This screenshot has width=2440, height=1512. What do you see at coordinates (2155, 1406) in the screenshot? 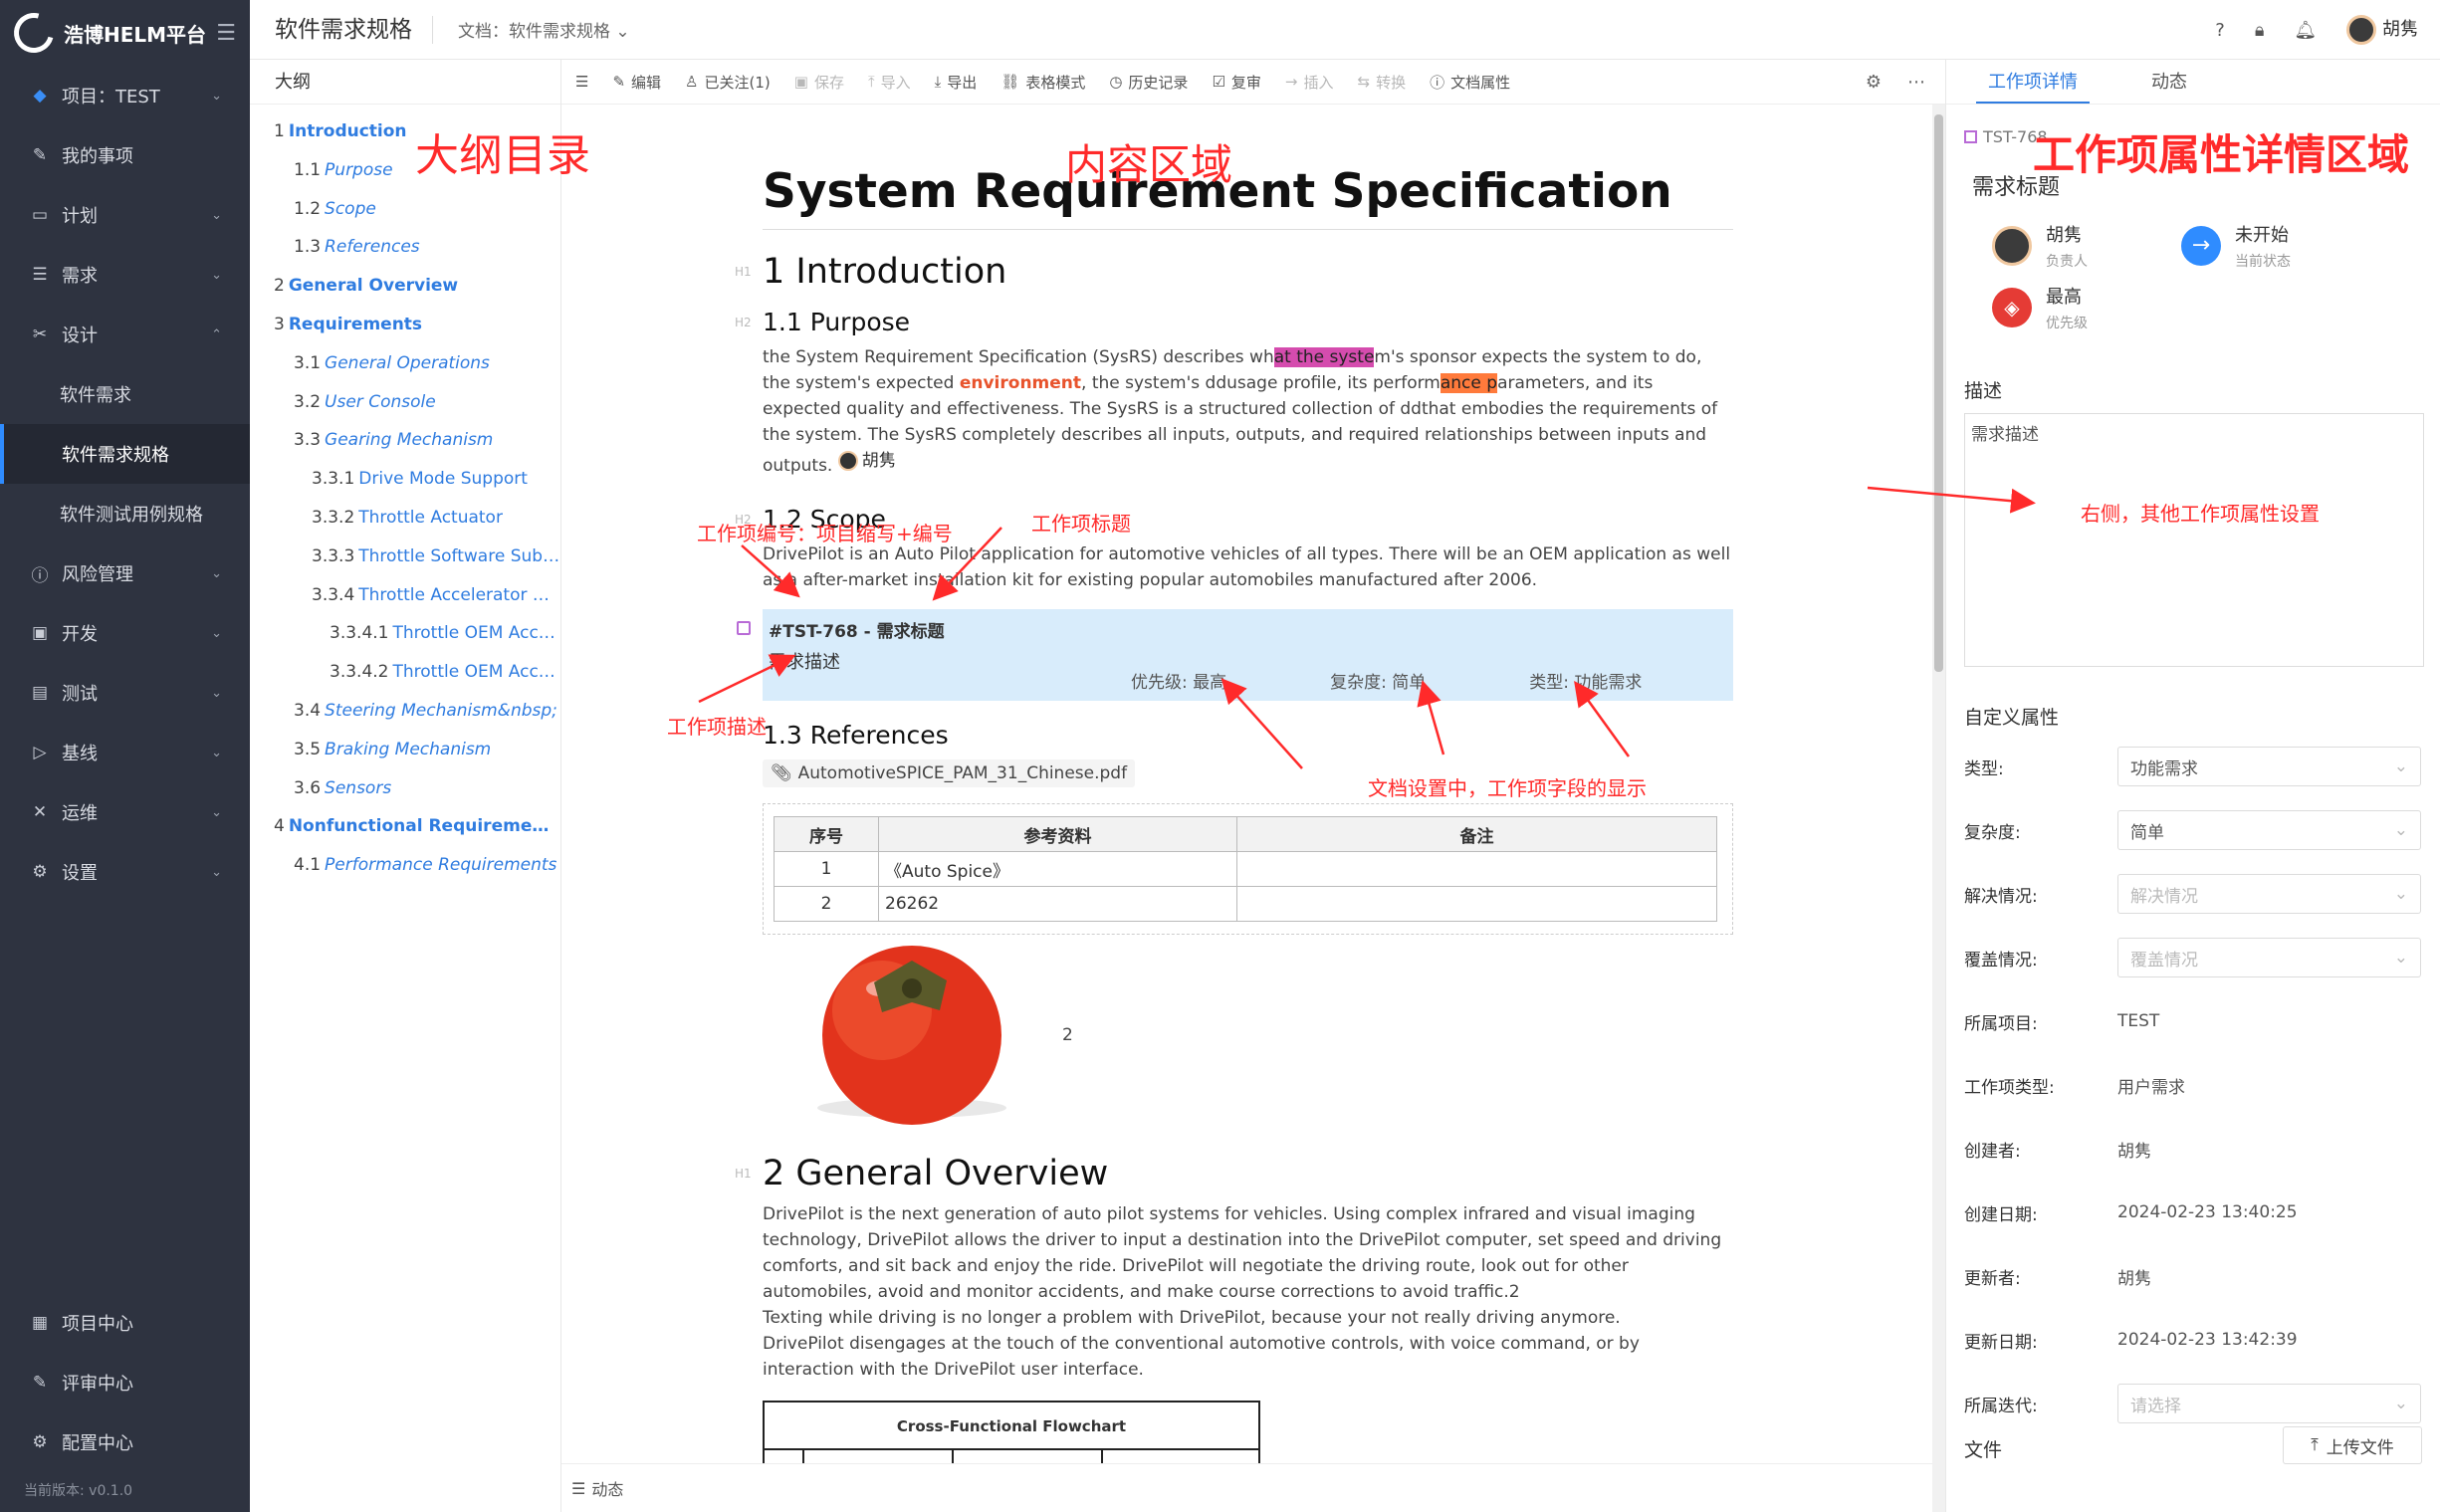
I see `prop-select-value: 请选择` at bounding box center [2155, 1406].